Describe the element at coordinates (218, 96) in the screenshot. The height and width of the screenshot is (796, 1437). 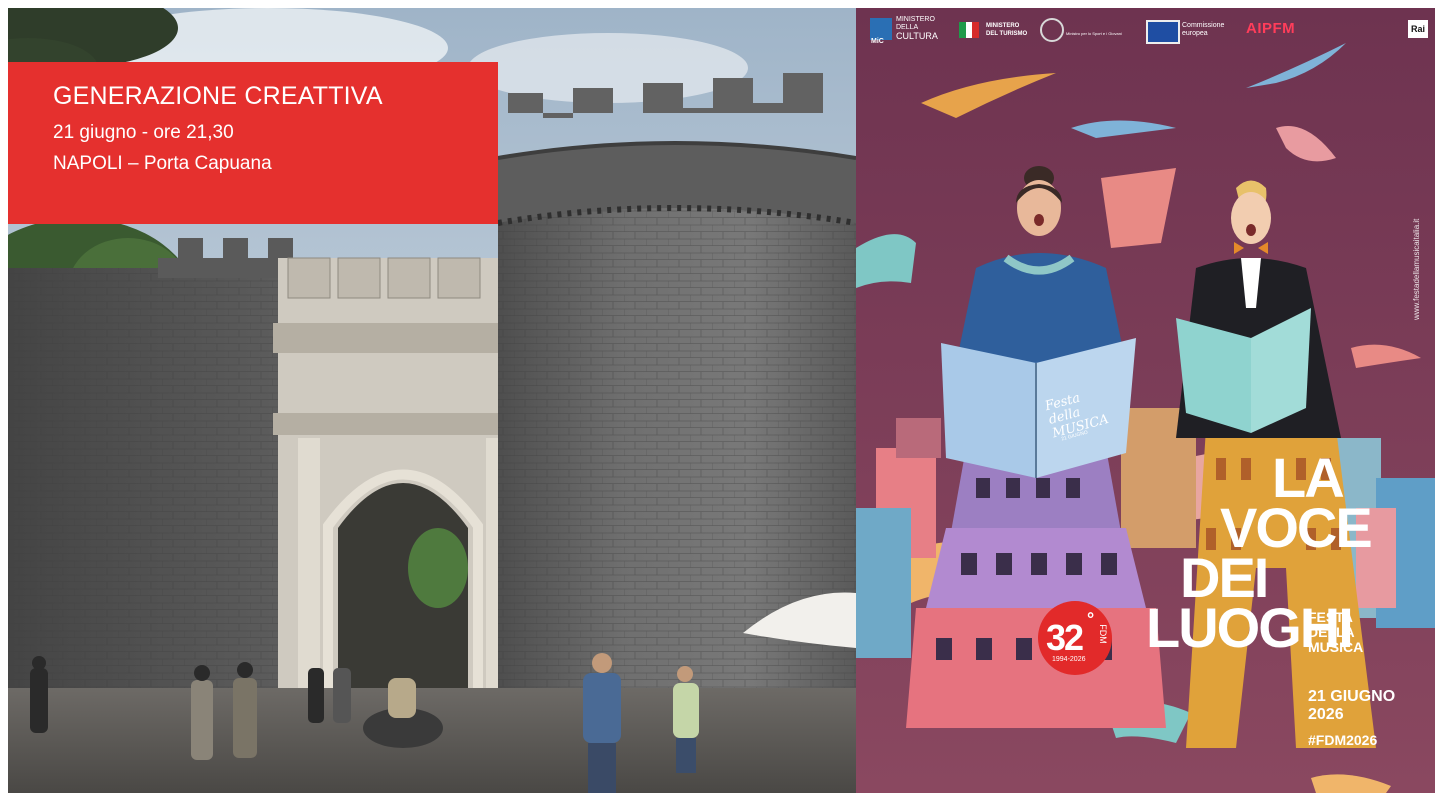
I see `event-title: GENERAZIONE CREATTIVA` at that location.